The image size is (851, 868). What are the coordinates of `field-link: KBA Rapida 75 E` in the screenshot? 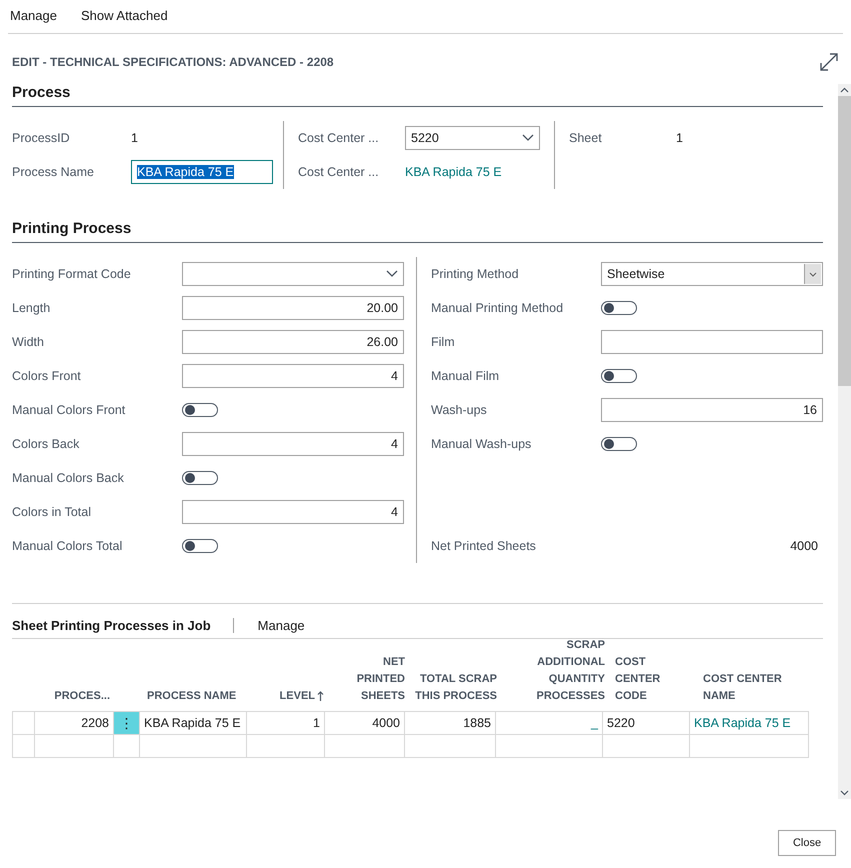 It's located at (453, 172).